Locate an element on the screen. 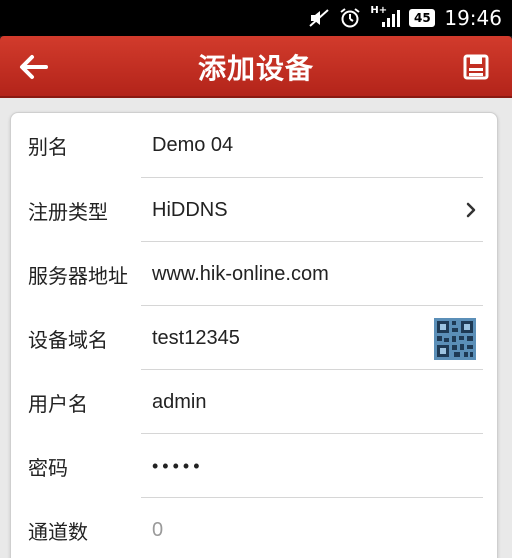  device-domain-label: 设备域名 is located at coordinates (68, 339).